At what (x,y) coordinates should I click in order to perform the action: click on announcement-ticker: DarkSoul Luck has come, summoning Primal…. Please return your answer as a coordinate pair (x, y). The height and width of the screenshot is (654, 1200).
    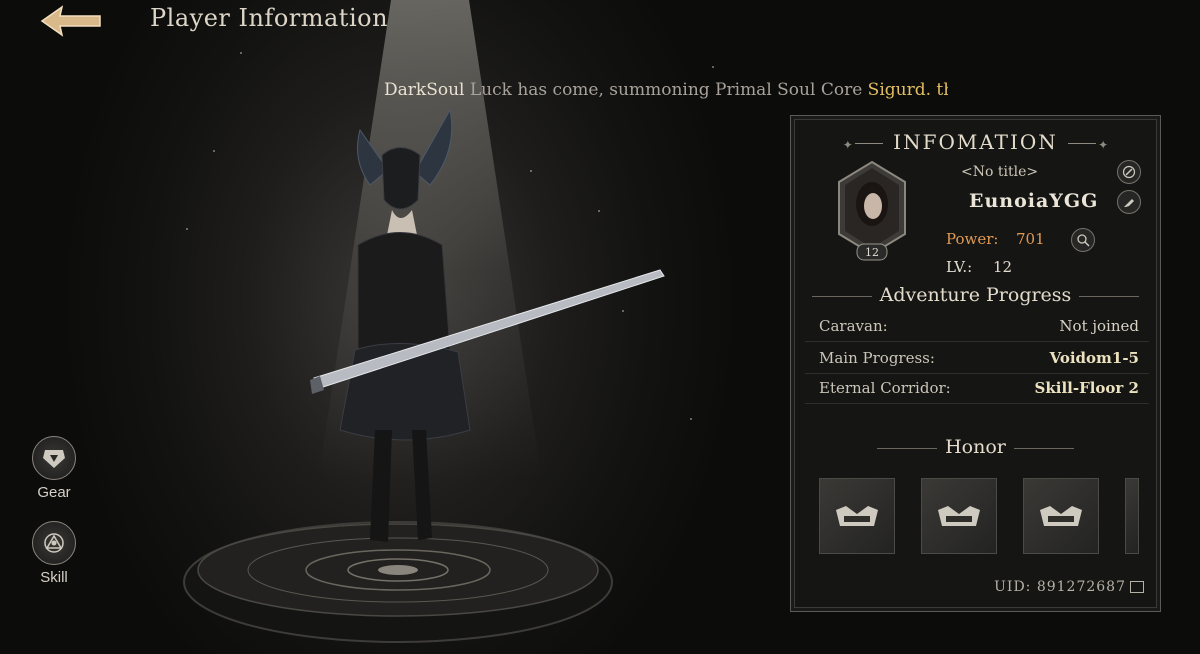
    Looking at the image, I should click on (666, 90).